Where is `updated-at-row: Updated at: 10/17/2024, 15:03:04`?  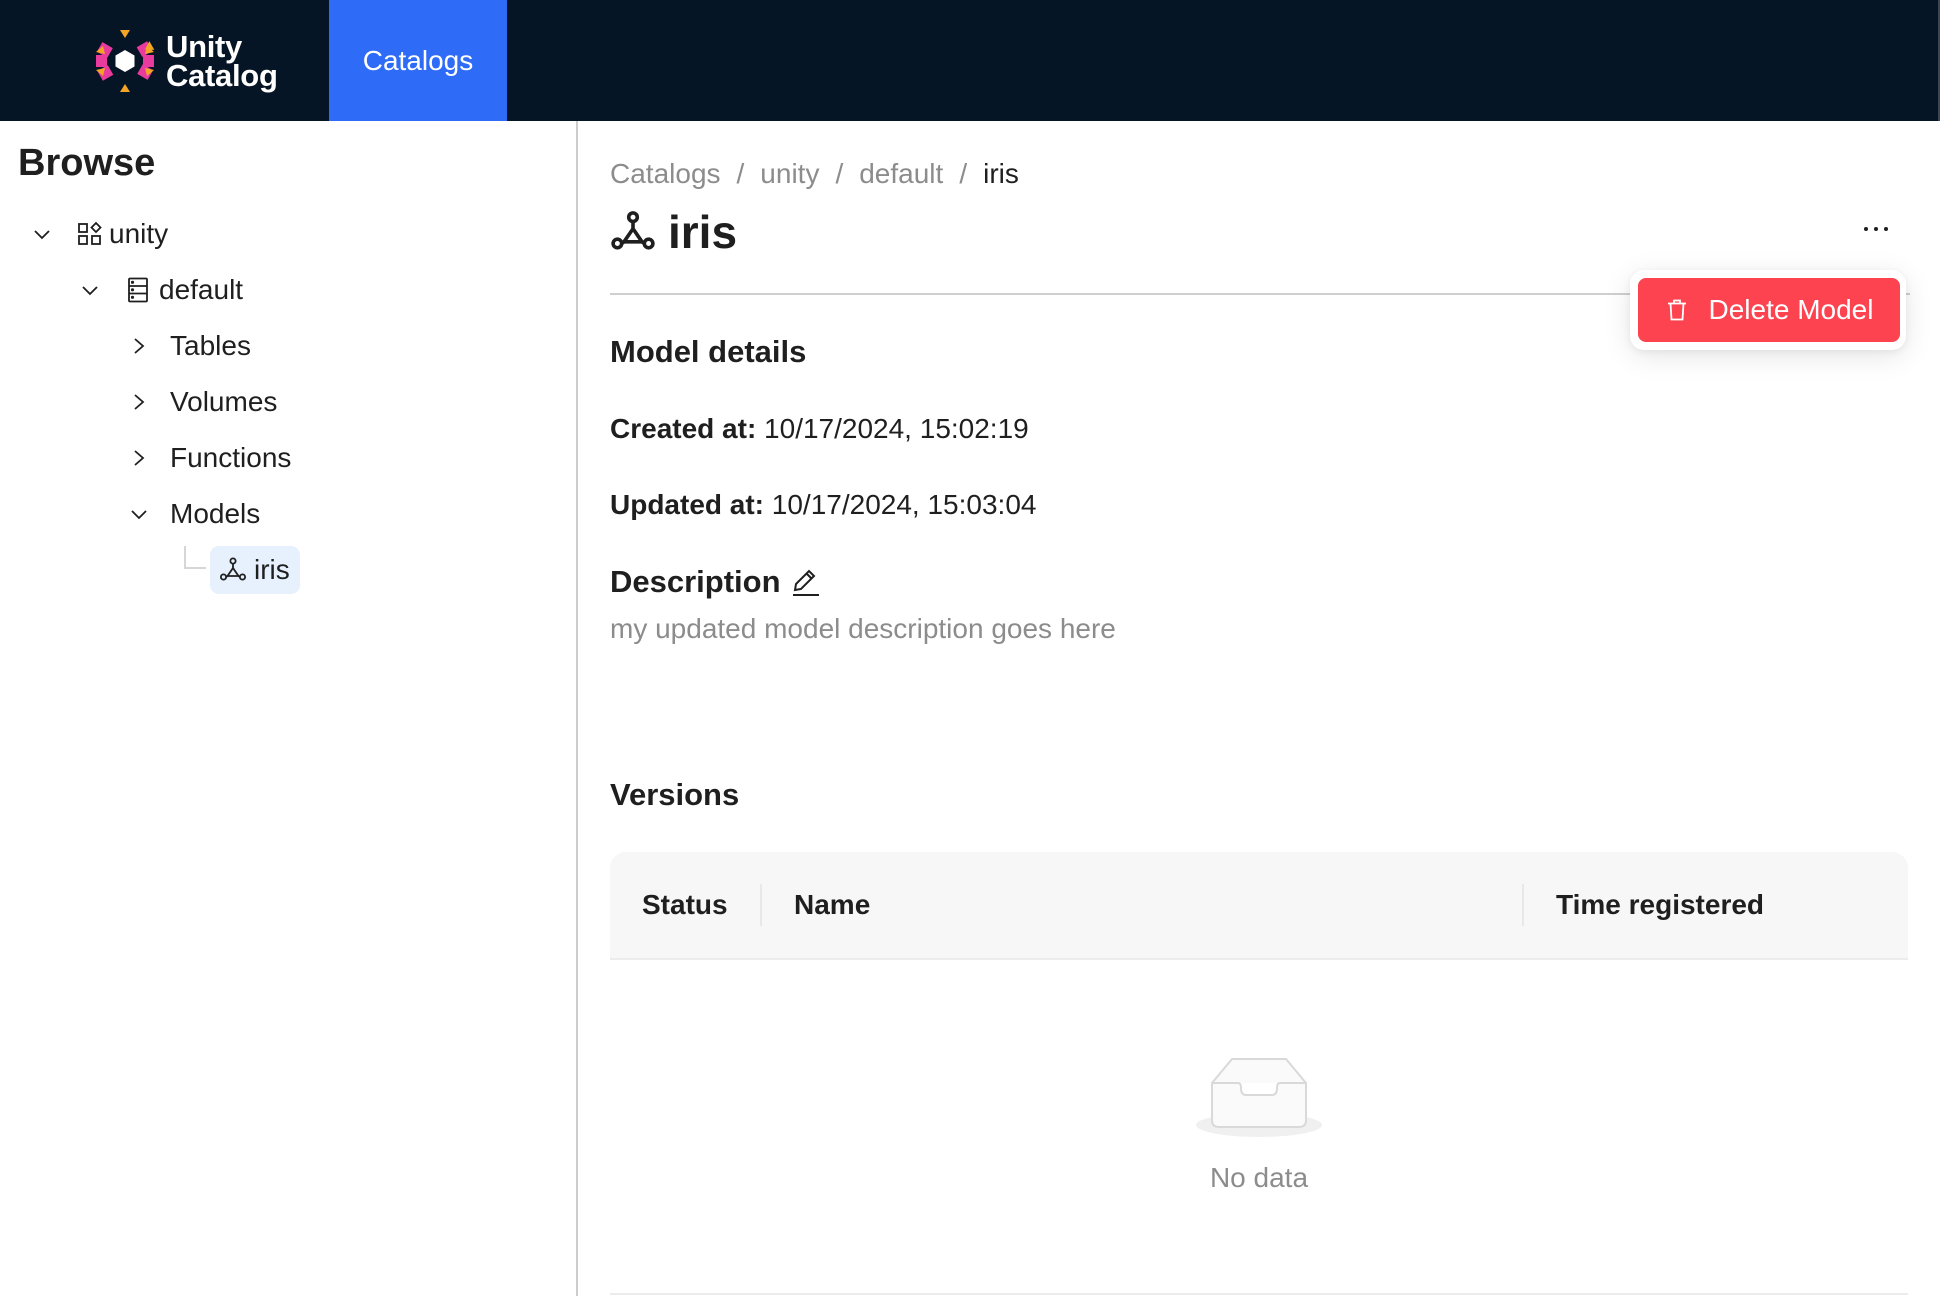 updated-at-row: Updated at: 10/17/2024, 15:03:04 is located at coordinates (823, 505).